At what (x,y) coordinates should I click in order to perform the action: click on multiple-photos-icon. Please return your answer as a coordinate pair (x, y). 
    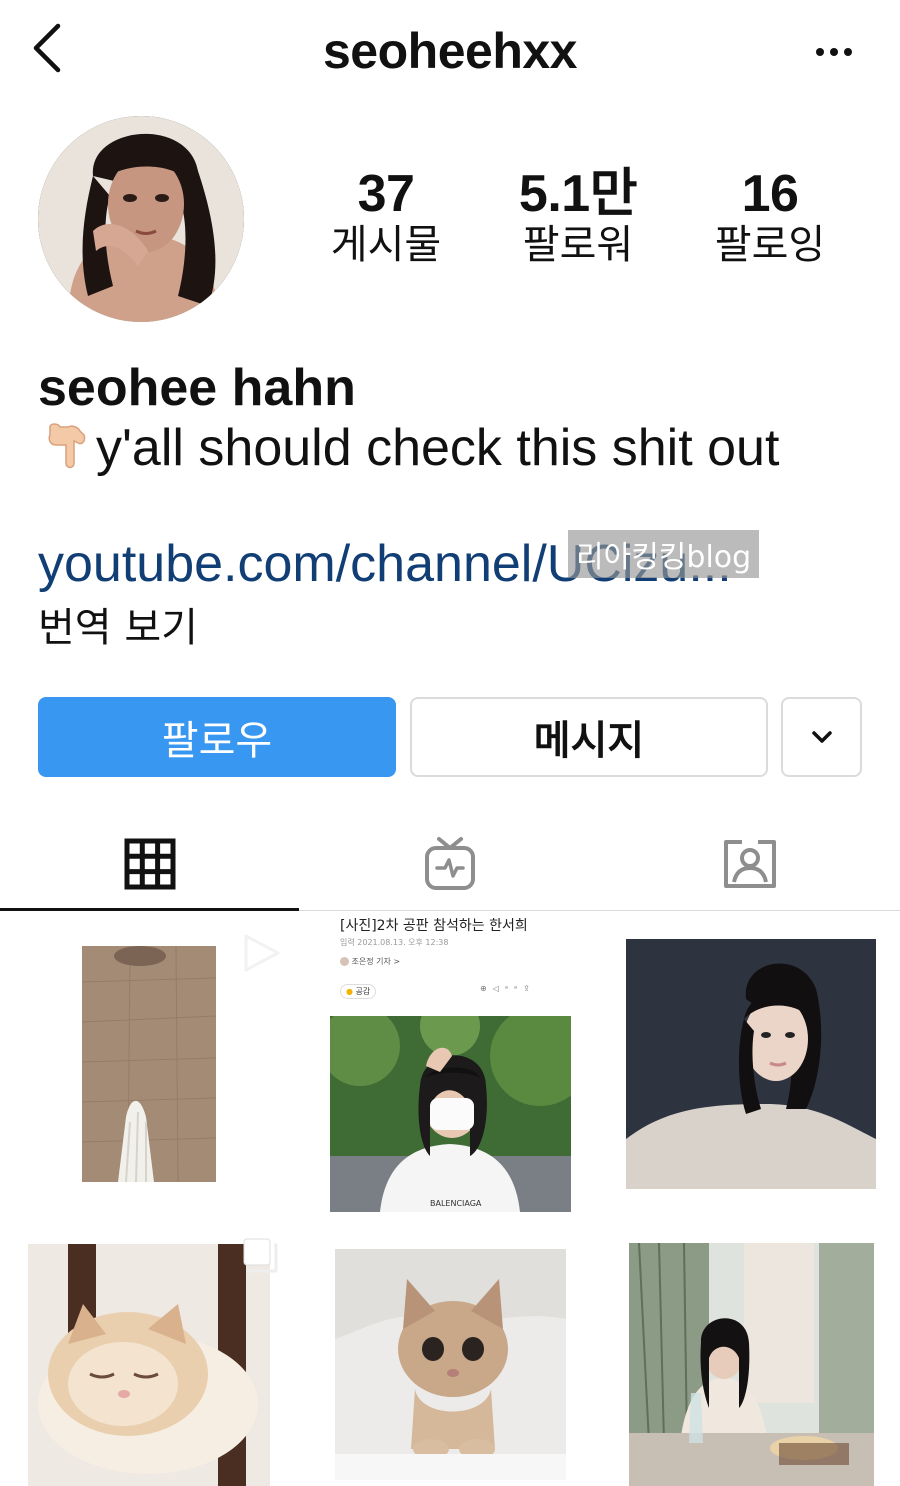
    Looking at the image, I should click on (260, 1255).